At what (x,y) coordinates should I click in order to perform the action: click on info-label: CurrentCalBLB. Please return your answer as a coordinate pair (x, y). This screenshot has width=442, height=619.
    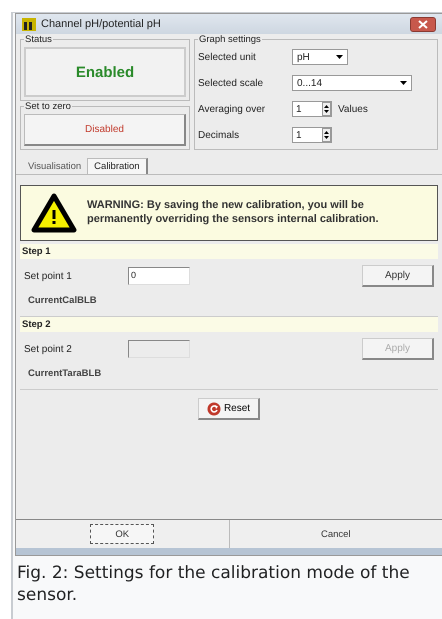
    Looking at the image, I should click on (62, 300).